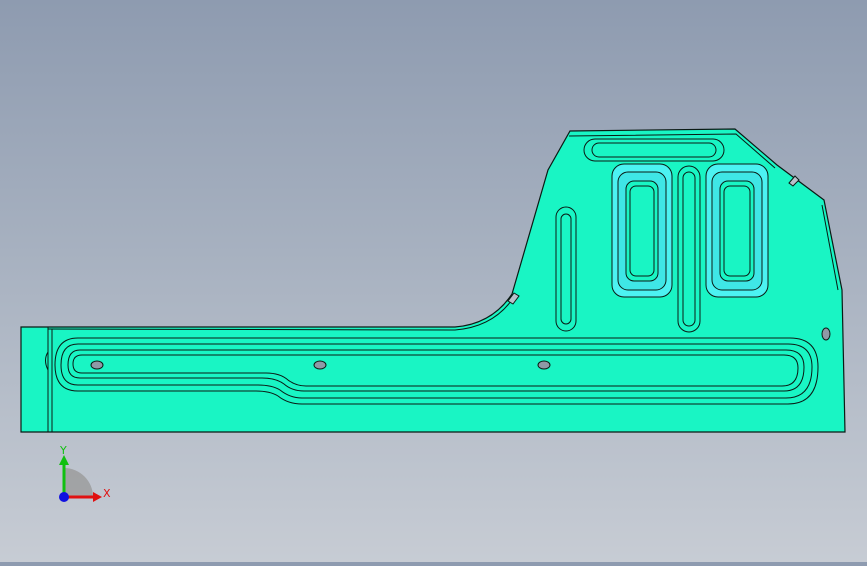  What do you see at coordinates (642, 231) in the screenshot?
I see `pocket-left-floor-inner` at bounding box center [642, 231].